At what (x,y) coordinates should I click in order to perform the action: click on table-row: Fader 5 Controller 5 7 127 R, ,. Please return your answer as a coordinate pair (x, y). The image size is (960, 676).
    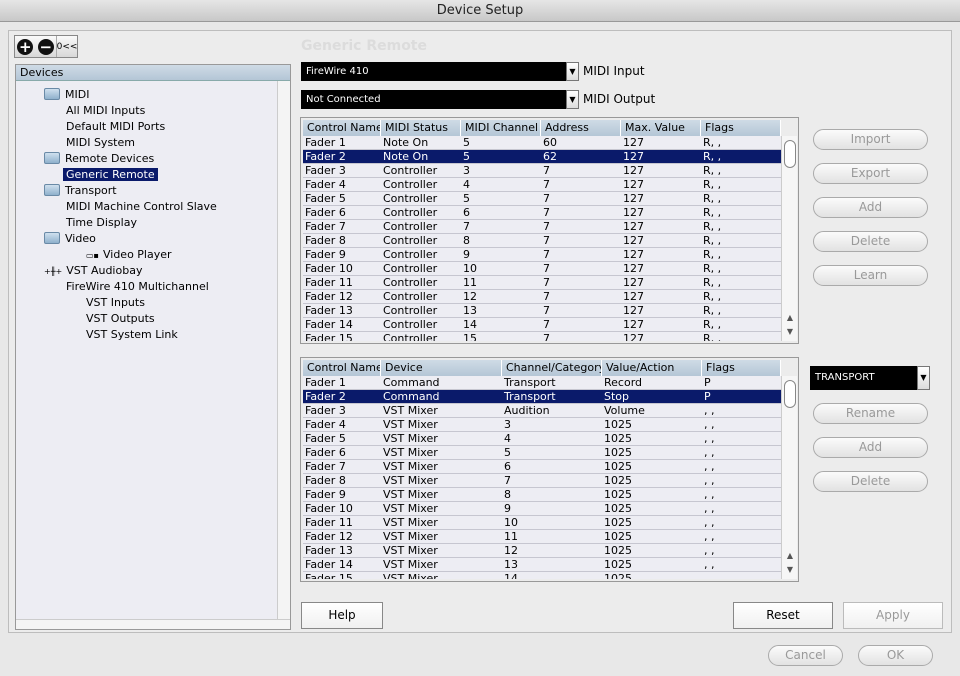
    Looking at the image, I should click on (542, 199).